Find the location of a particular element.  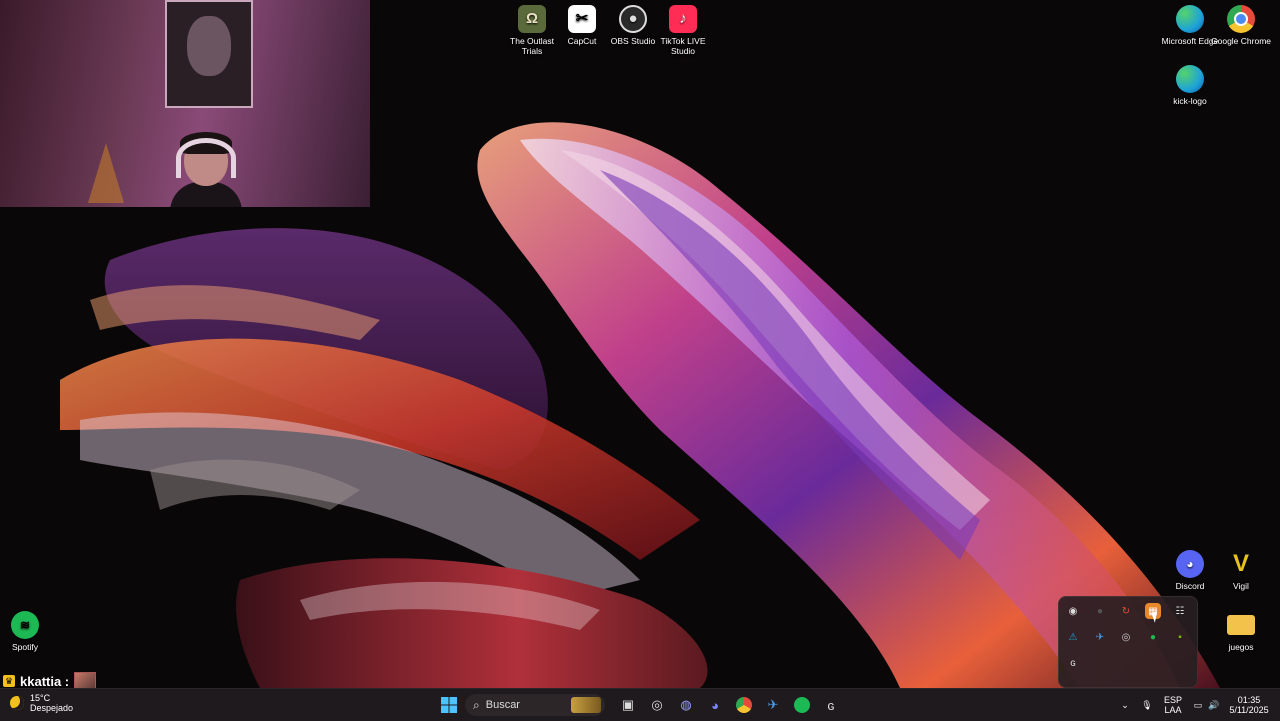

nvidia-icon: ● is located at coordinates (1100, 611).